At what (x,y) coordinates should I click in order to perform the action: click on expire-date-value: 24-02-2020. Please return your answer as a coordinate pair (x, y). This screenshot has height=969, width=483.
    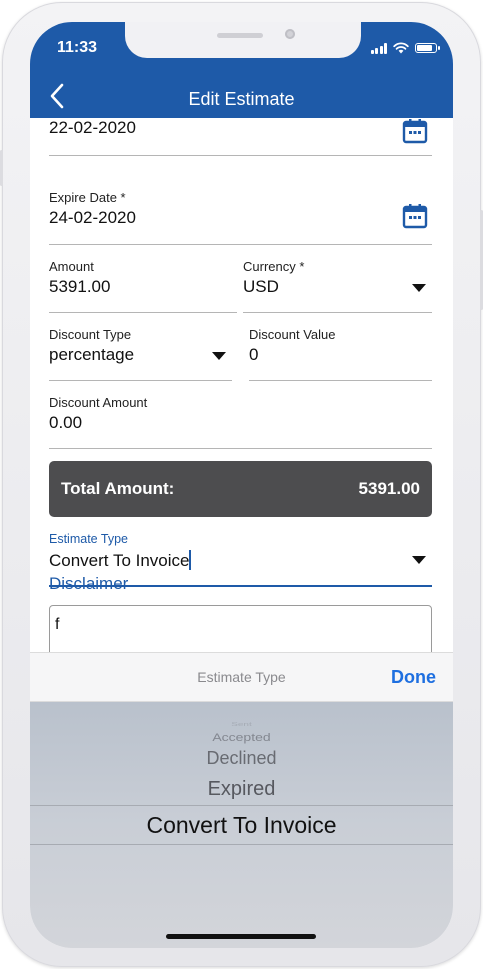
    Looking at the image, I should click on (92, 217).